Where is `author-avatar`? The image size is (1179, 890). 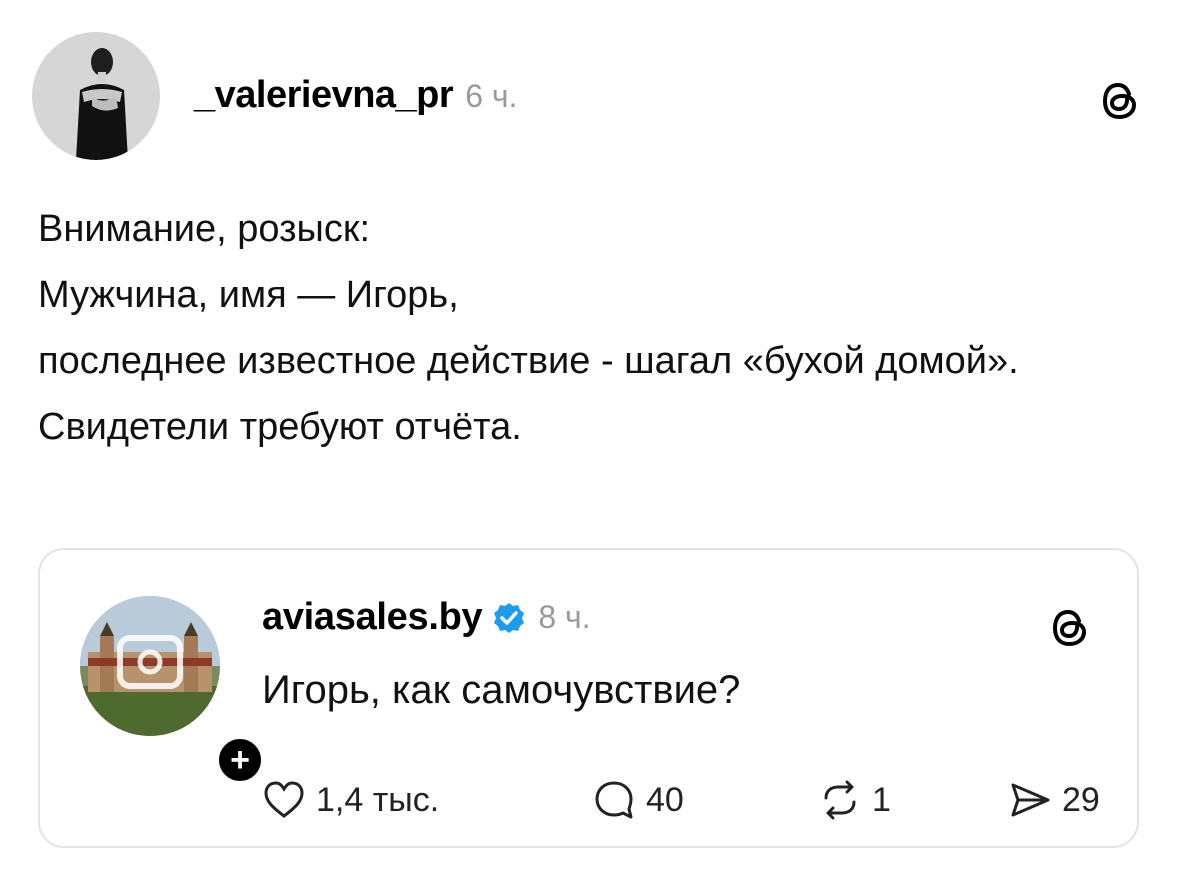
author-avatar is located at coordinates (96, 96).